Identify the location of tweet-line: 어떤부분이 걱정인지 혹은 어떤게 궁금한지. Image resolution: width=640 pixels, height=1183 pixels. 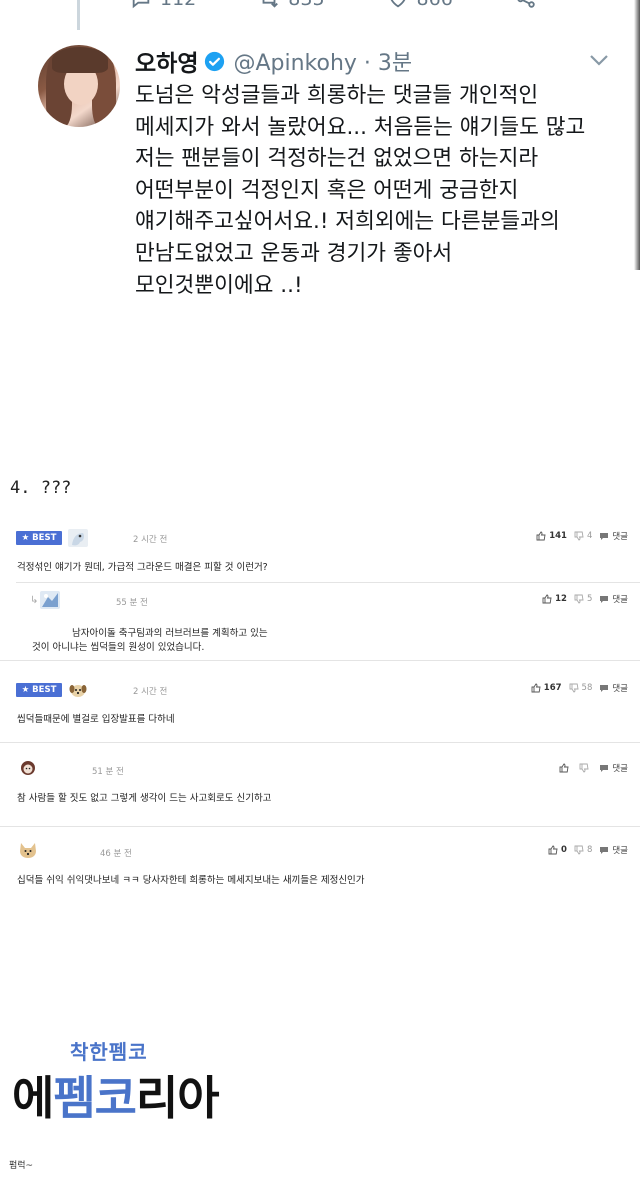
(327, 190).